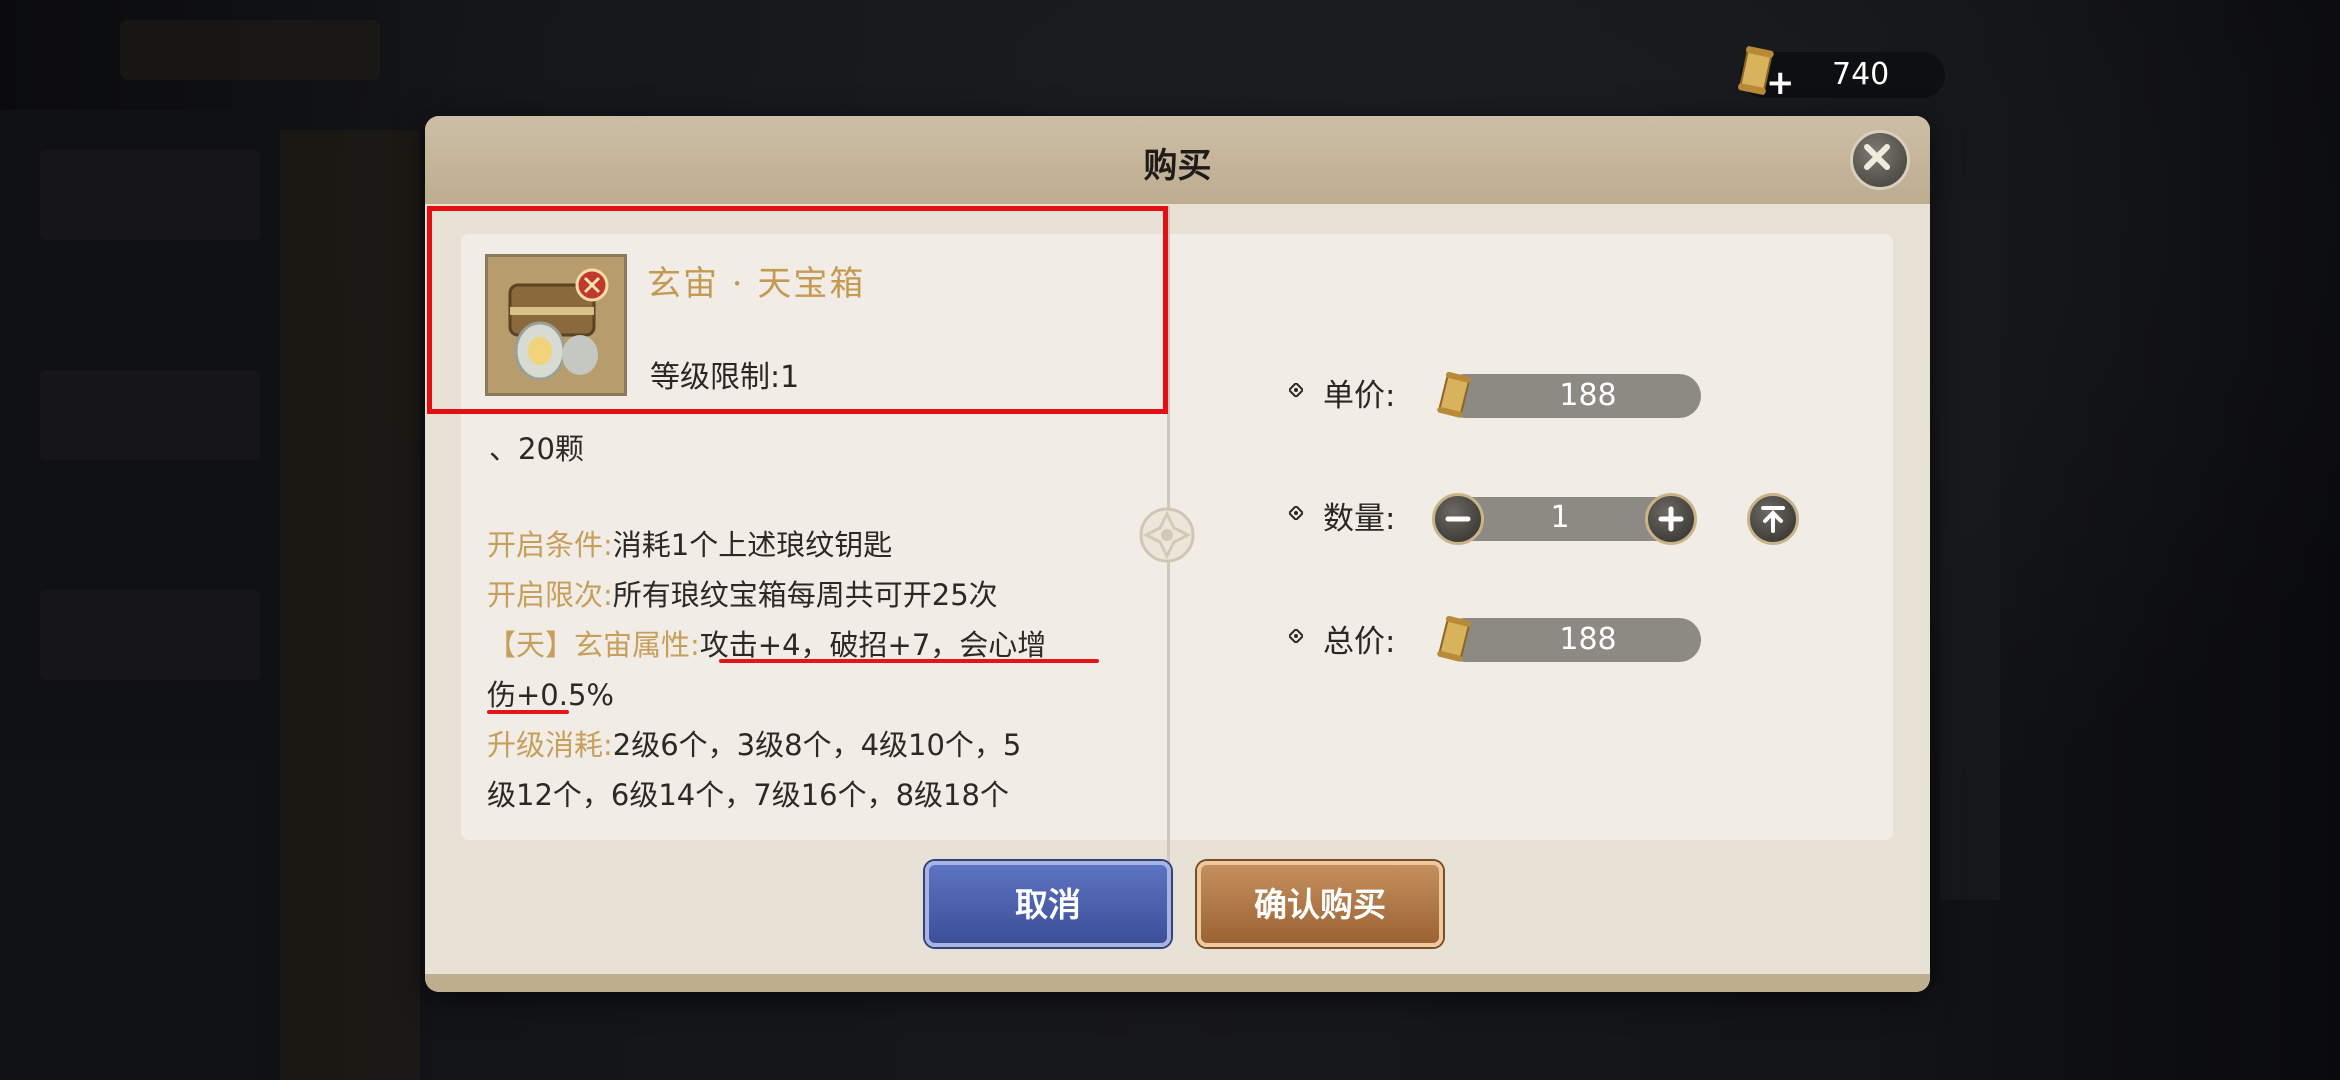  What do you see at coordinates (1877, 157) in the screenshot?
I see `close-icon` at bounding box center [1877, 157].